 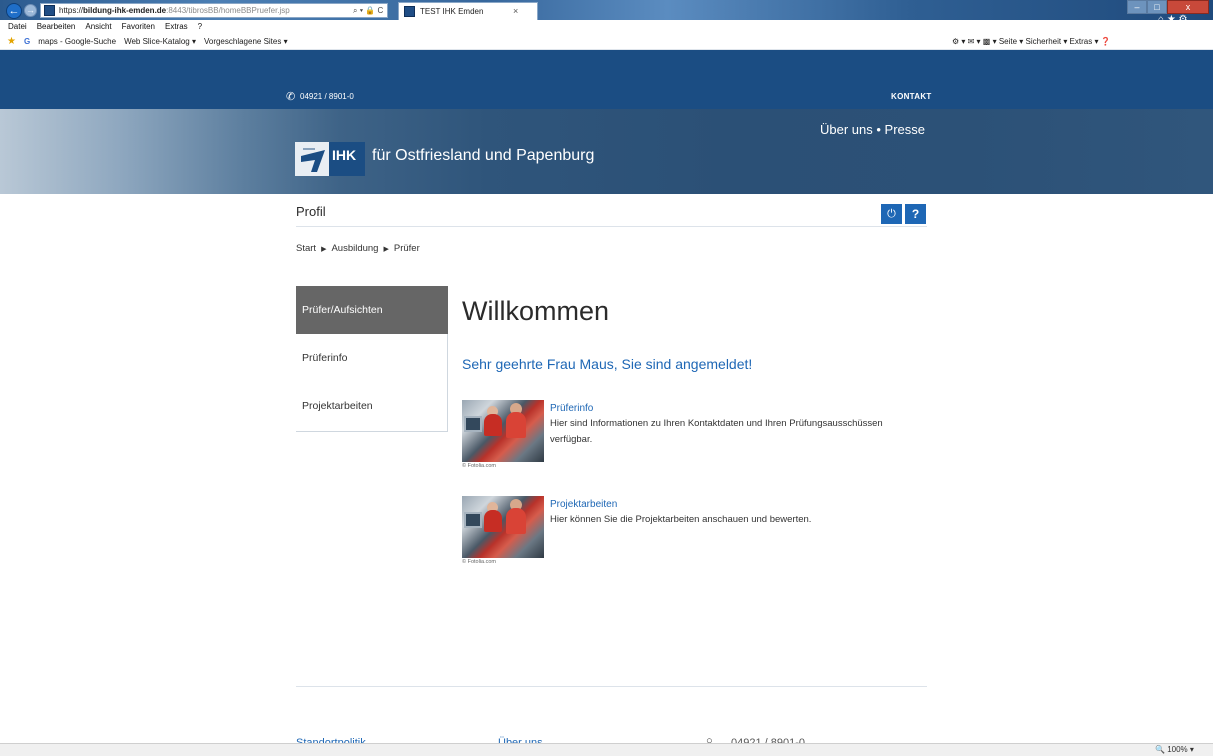 What do you see at coordinates (17, 26) in the screenshot?
I see `menu-datei: Datei` at bounding box center [17, 26].